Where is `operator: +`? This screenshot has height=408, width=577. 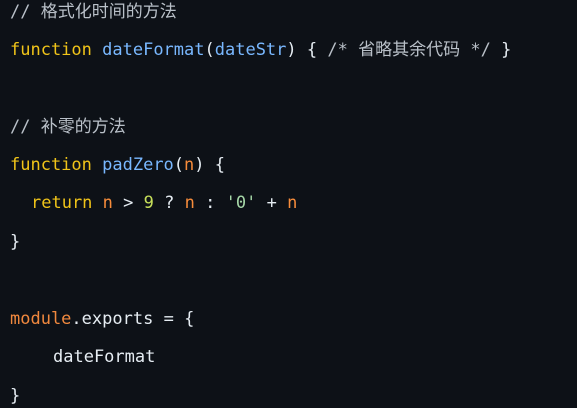
operator: + is located at coordinates (271, 203).